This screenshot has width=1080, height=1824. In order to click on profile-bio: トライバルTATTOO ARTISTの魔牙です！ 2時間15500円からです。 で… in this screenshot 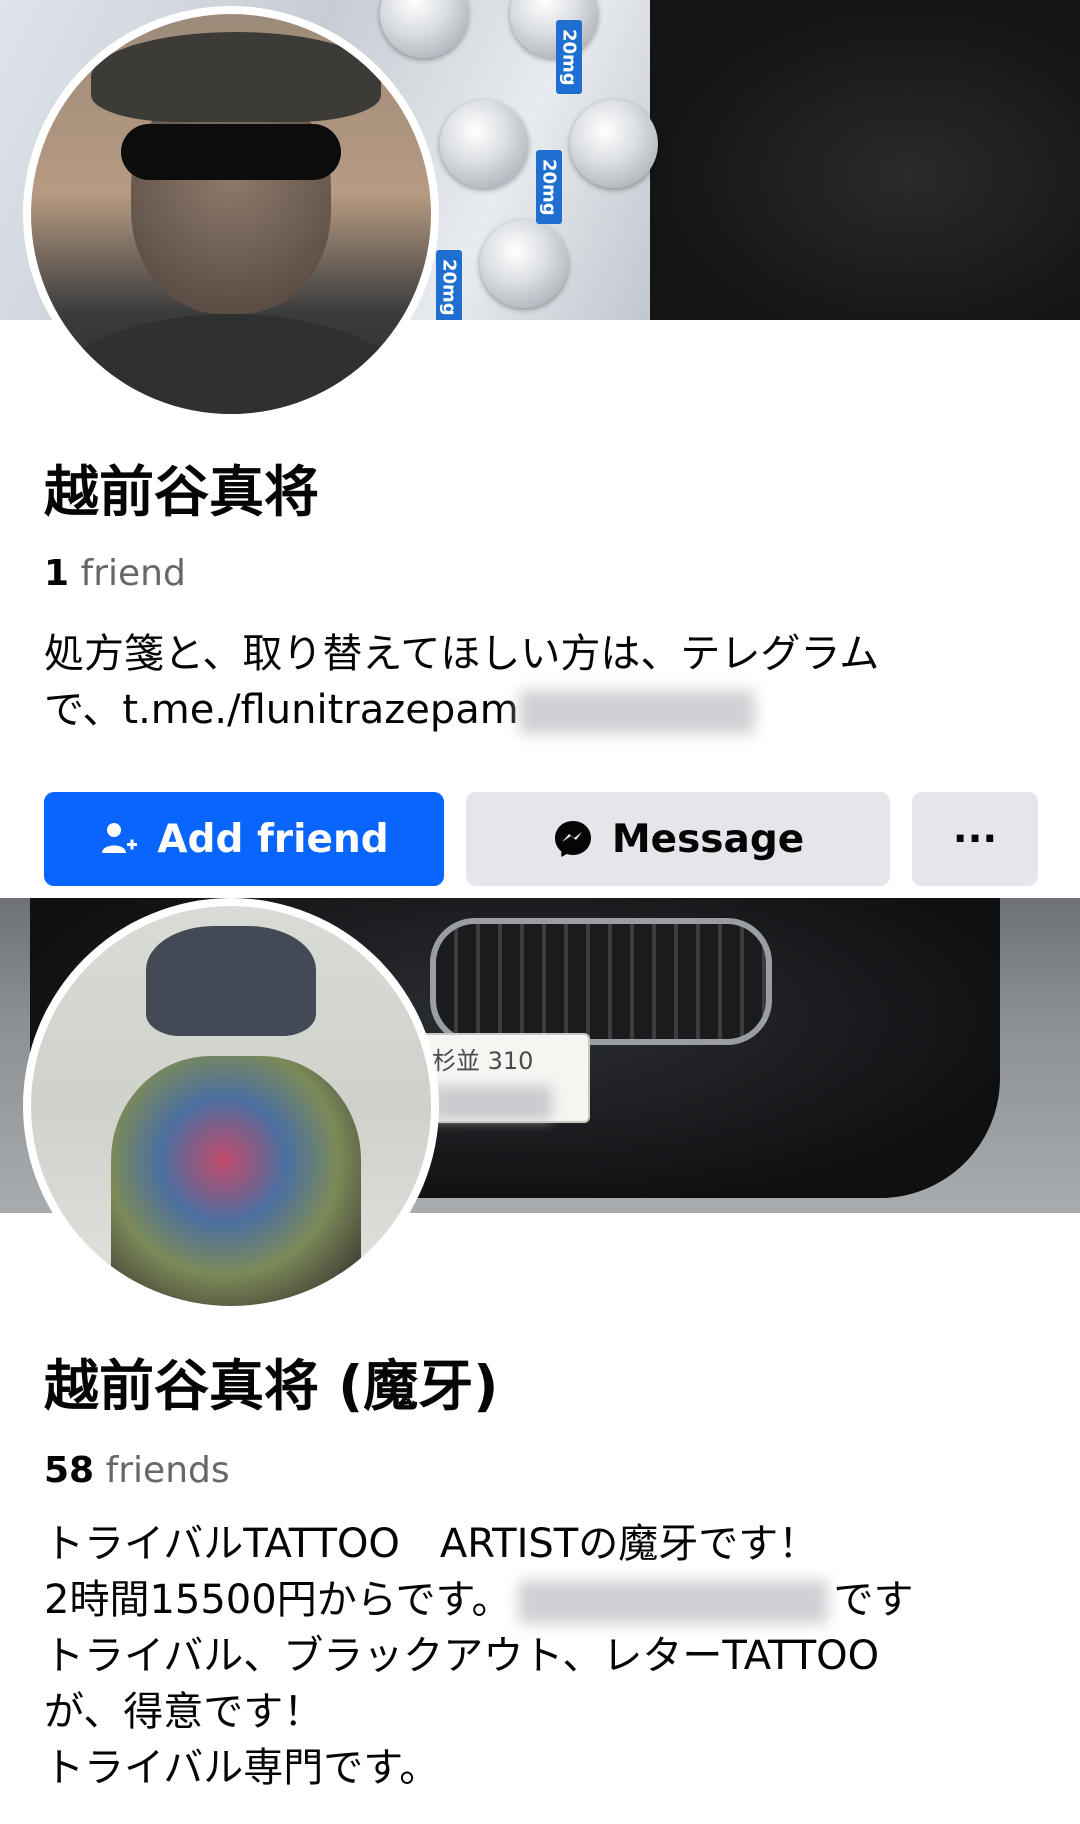, I will do `click(544, 1656)`.